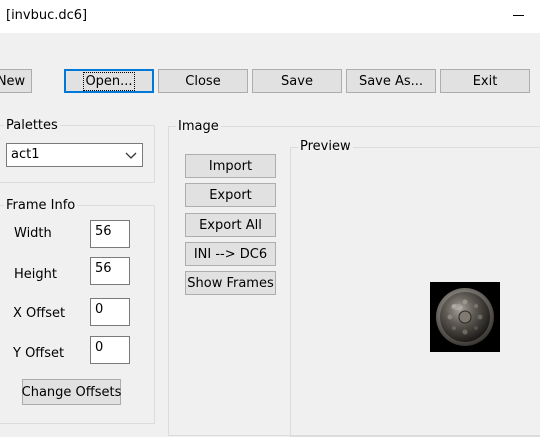 The image size is (540, 437). I want to click on export-all-button: Export All, so click(230, 225).